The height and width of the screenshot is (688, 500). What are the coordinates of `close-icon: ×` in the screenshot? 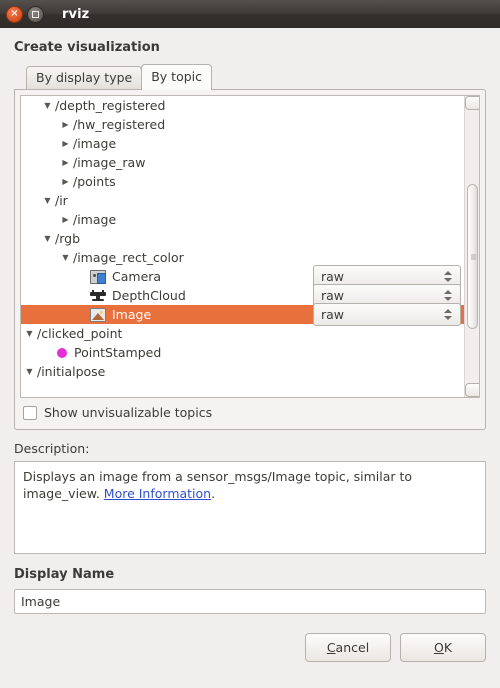 It's located at (14, 13).